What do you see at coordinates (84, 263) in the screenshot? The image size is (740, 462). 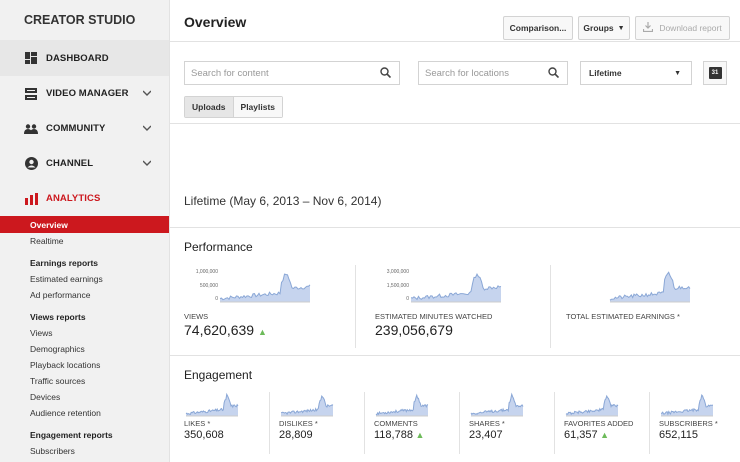 I see `sidebar-heading-earnings: Earnings reports` at bounding box center [84, 263].